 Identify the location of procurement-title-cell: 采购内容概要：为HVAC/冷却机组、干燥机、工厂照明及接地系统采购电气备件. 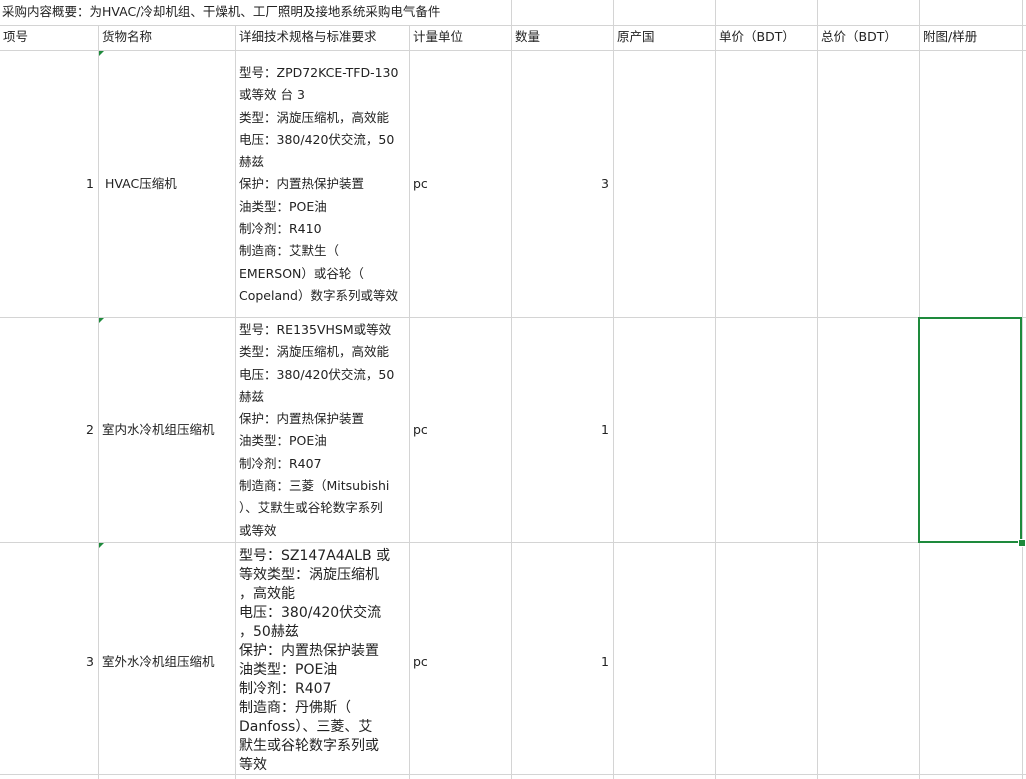
(513, 13).